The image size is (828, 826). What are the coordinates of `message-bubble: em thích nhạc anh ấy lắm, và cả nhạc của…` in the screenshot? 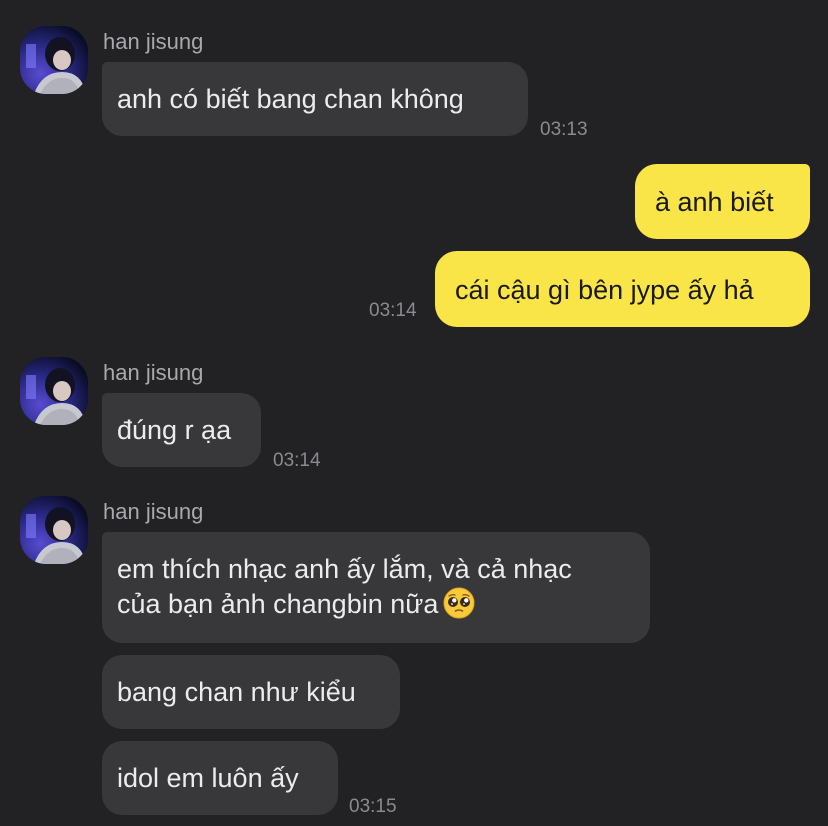 It's located at (376, 587).